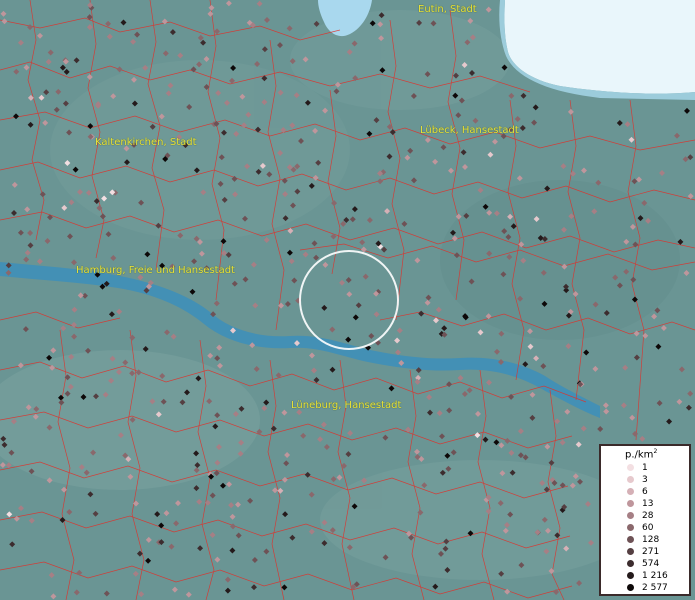 The height and width of the screenshot is (600, 695). Describe the element at coordinates (469, 130) in the screenshot. I see `place-label-luebeck: Lübeck, Hansestadt` at that location.